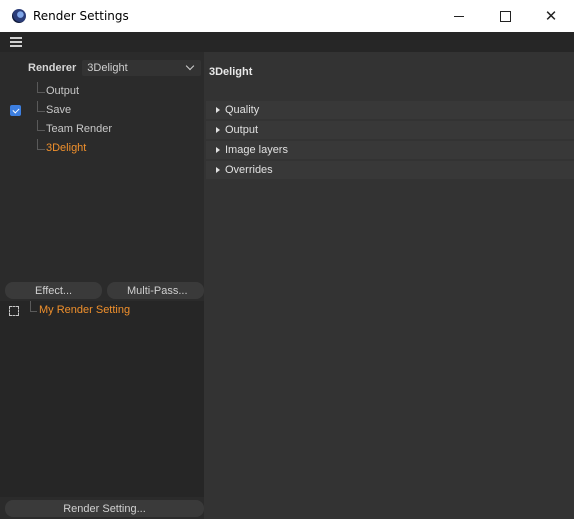 The height and width of the screenshot is (519, 574). What do you see at coordinates (15, 110) in the screenshot?
I see `save-checkbox` at bounding box center [15, 110].